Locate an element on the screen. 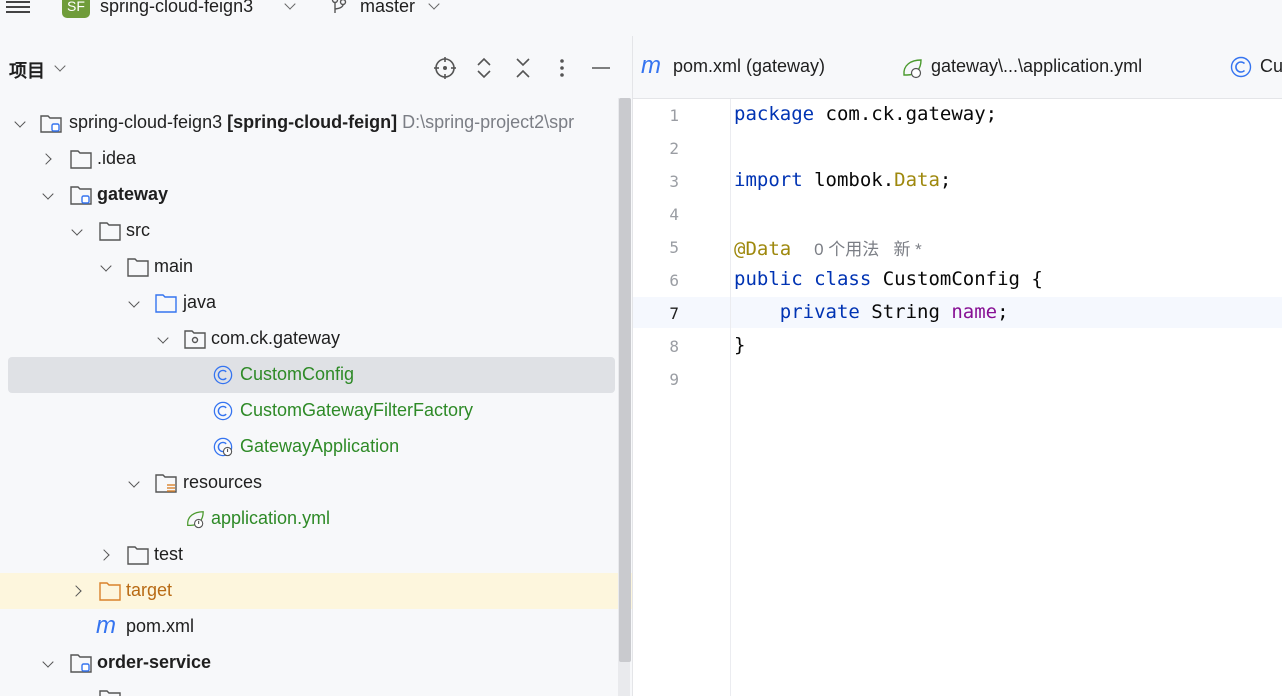  code-token: } is located at coordinates (740, 345).